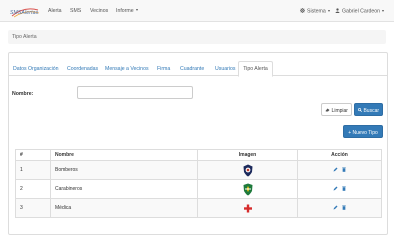  Describe the element at coordinates (33, 189) in the screenshot. I see `cell-num: 2` at that location.